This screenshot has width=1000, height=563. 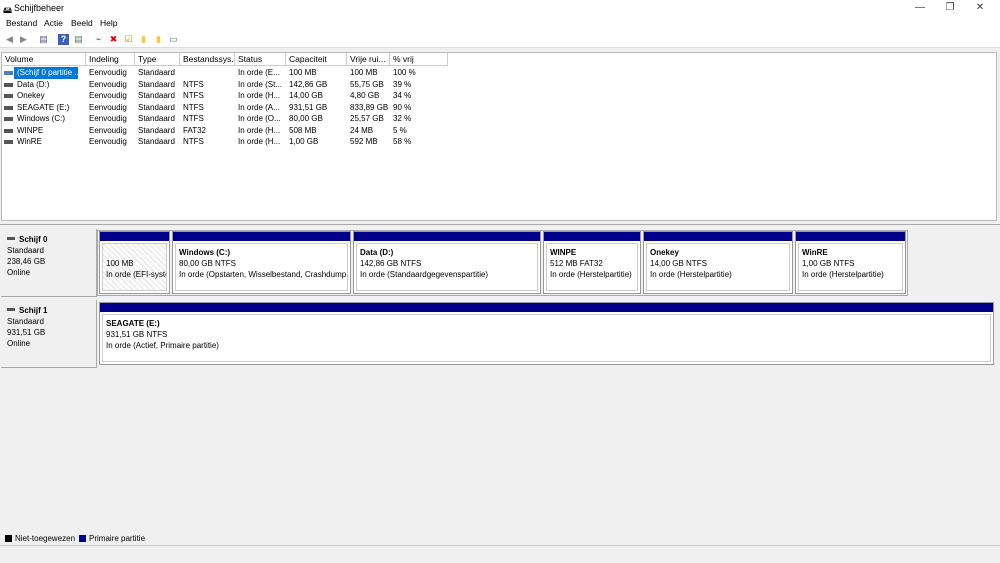 What do you see at coordinates (112, 538) in the screenshot?
I see `legend-item: Primaire partitie` at bounding box center [112, 538].